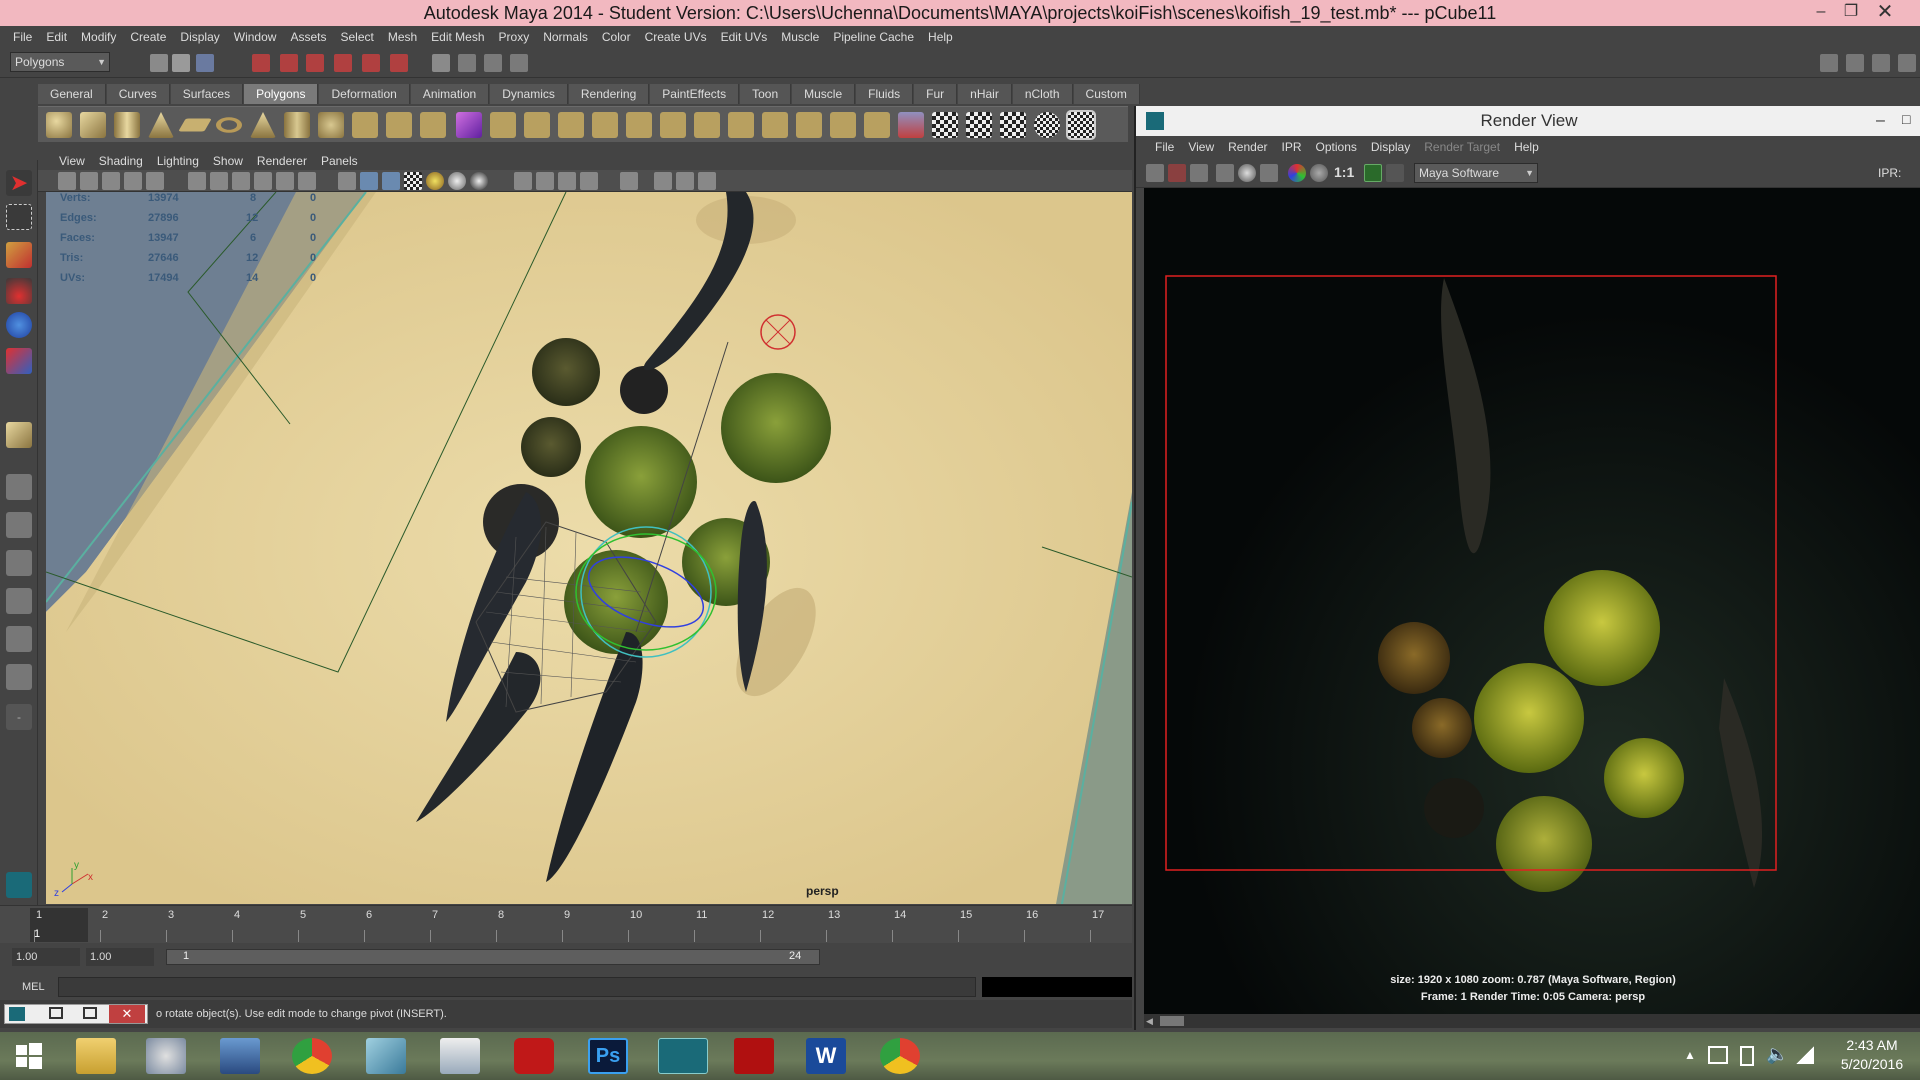 This screenshot has width=1920, height=1080. What do you see at coordinates (261, 63) in the screenshot?
I see `magnet-icon` at bounding box center [261, 63].